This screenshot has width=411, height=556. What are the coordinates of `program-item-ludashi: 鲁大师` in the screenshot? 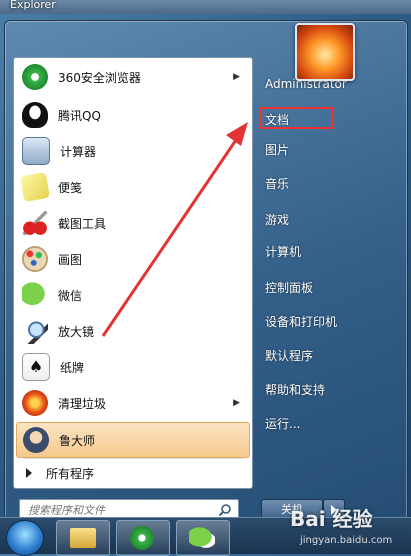 It's located at (133, 440).